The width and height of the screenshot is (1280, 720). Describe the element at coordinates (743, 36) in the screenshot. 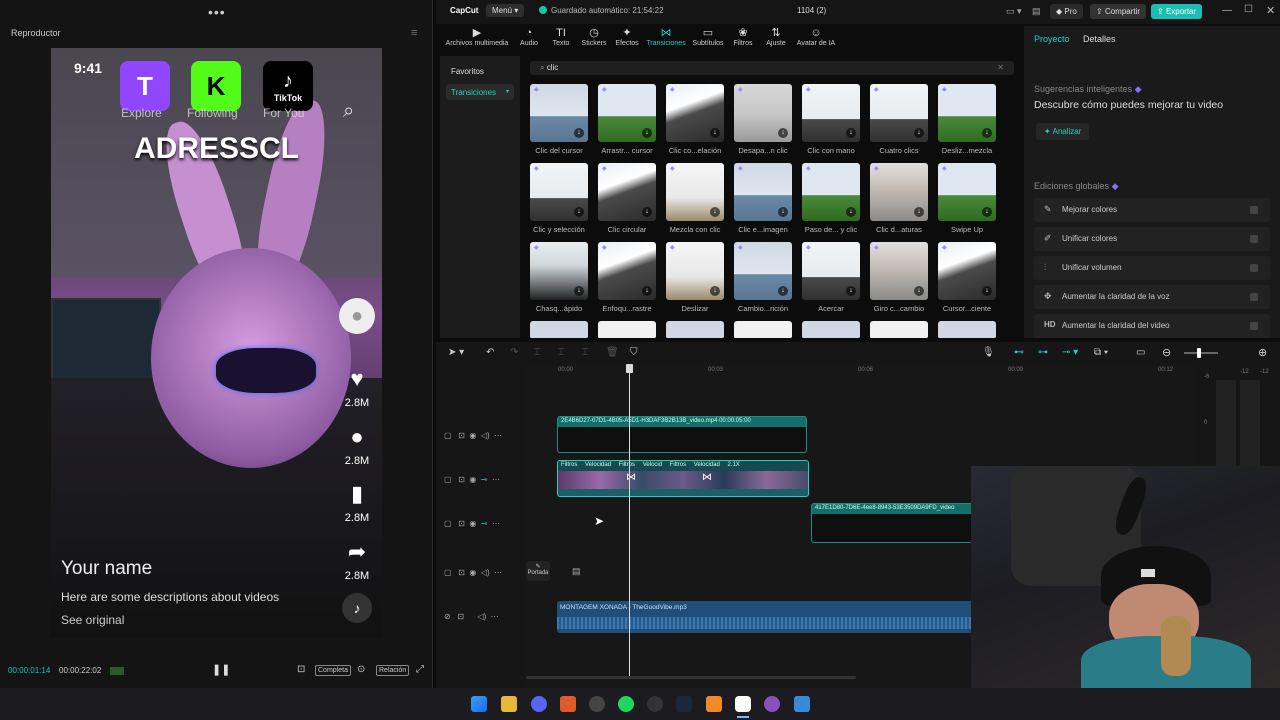

I see `tool-filters: ❀ Filtros` at that location.